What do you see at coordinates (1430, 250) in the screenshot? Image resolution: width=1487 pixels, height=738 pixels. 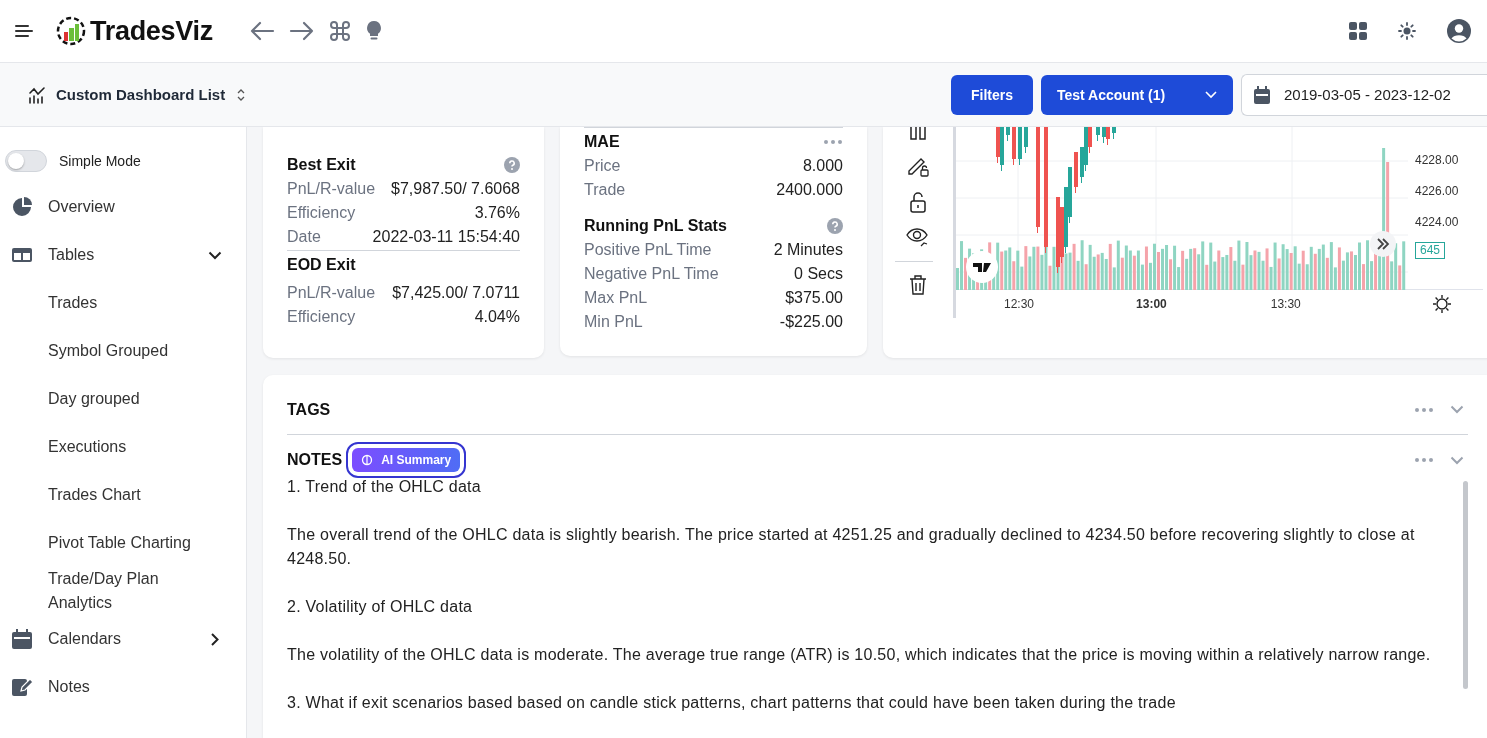 I see `volume-badge: 645` at bounding box center [1430, 250].